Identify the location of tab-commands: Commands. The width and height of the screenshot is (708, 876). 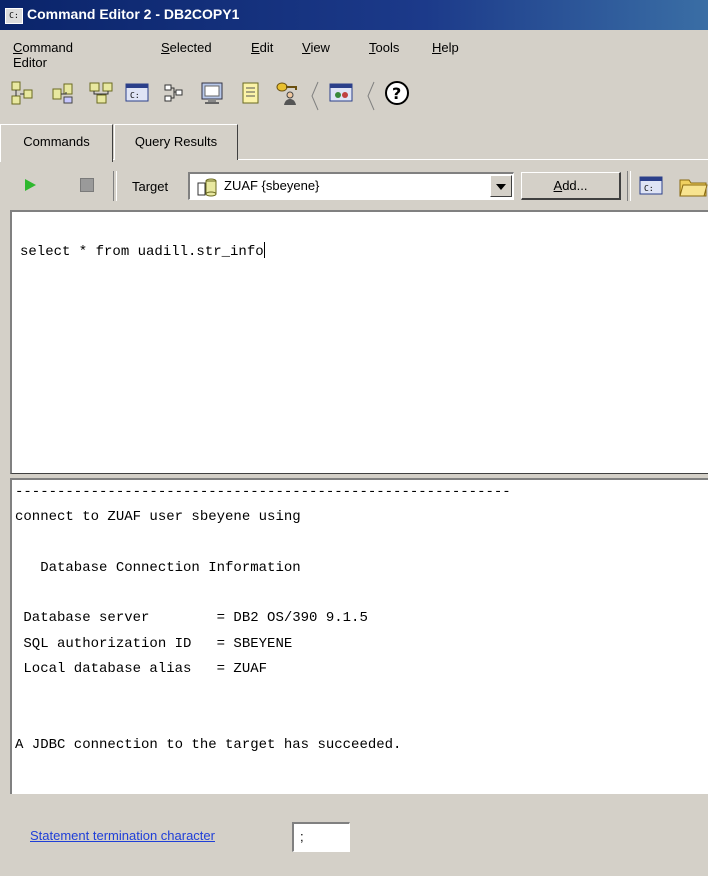
(56, 143).